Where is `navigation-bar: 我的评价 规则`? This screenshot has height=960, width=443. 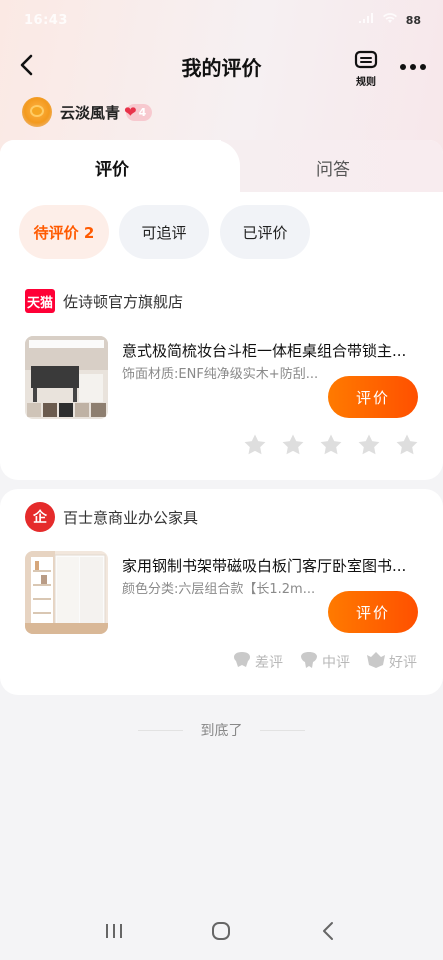
navigation-bar: 我的评价 规则 is located at coordinates (221, 66).